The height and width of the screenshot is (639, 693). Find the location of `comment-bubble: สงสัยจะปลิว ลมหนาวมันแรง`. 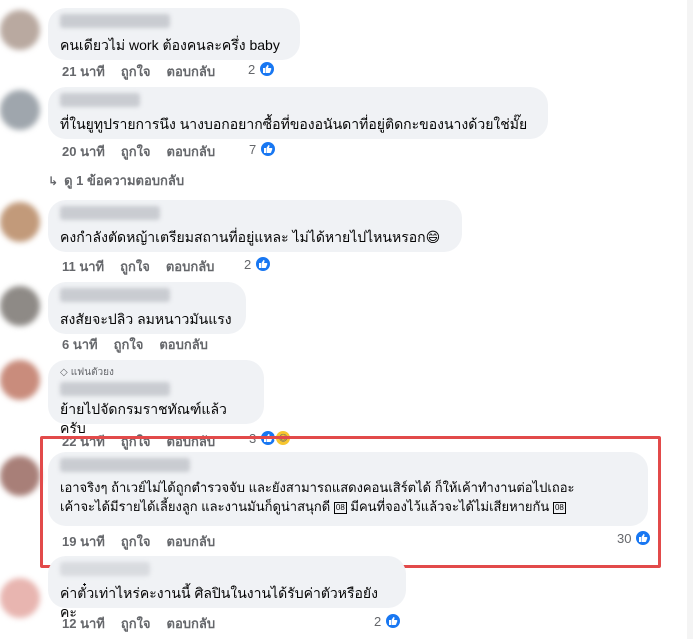

comment-bubble: สงสัยจะปลิว ลมหนาวมันแรง is located at coordinates (147, 308).